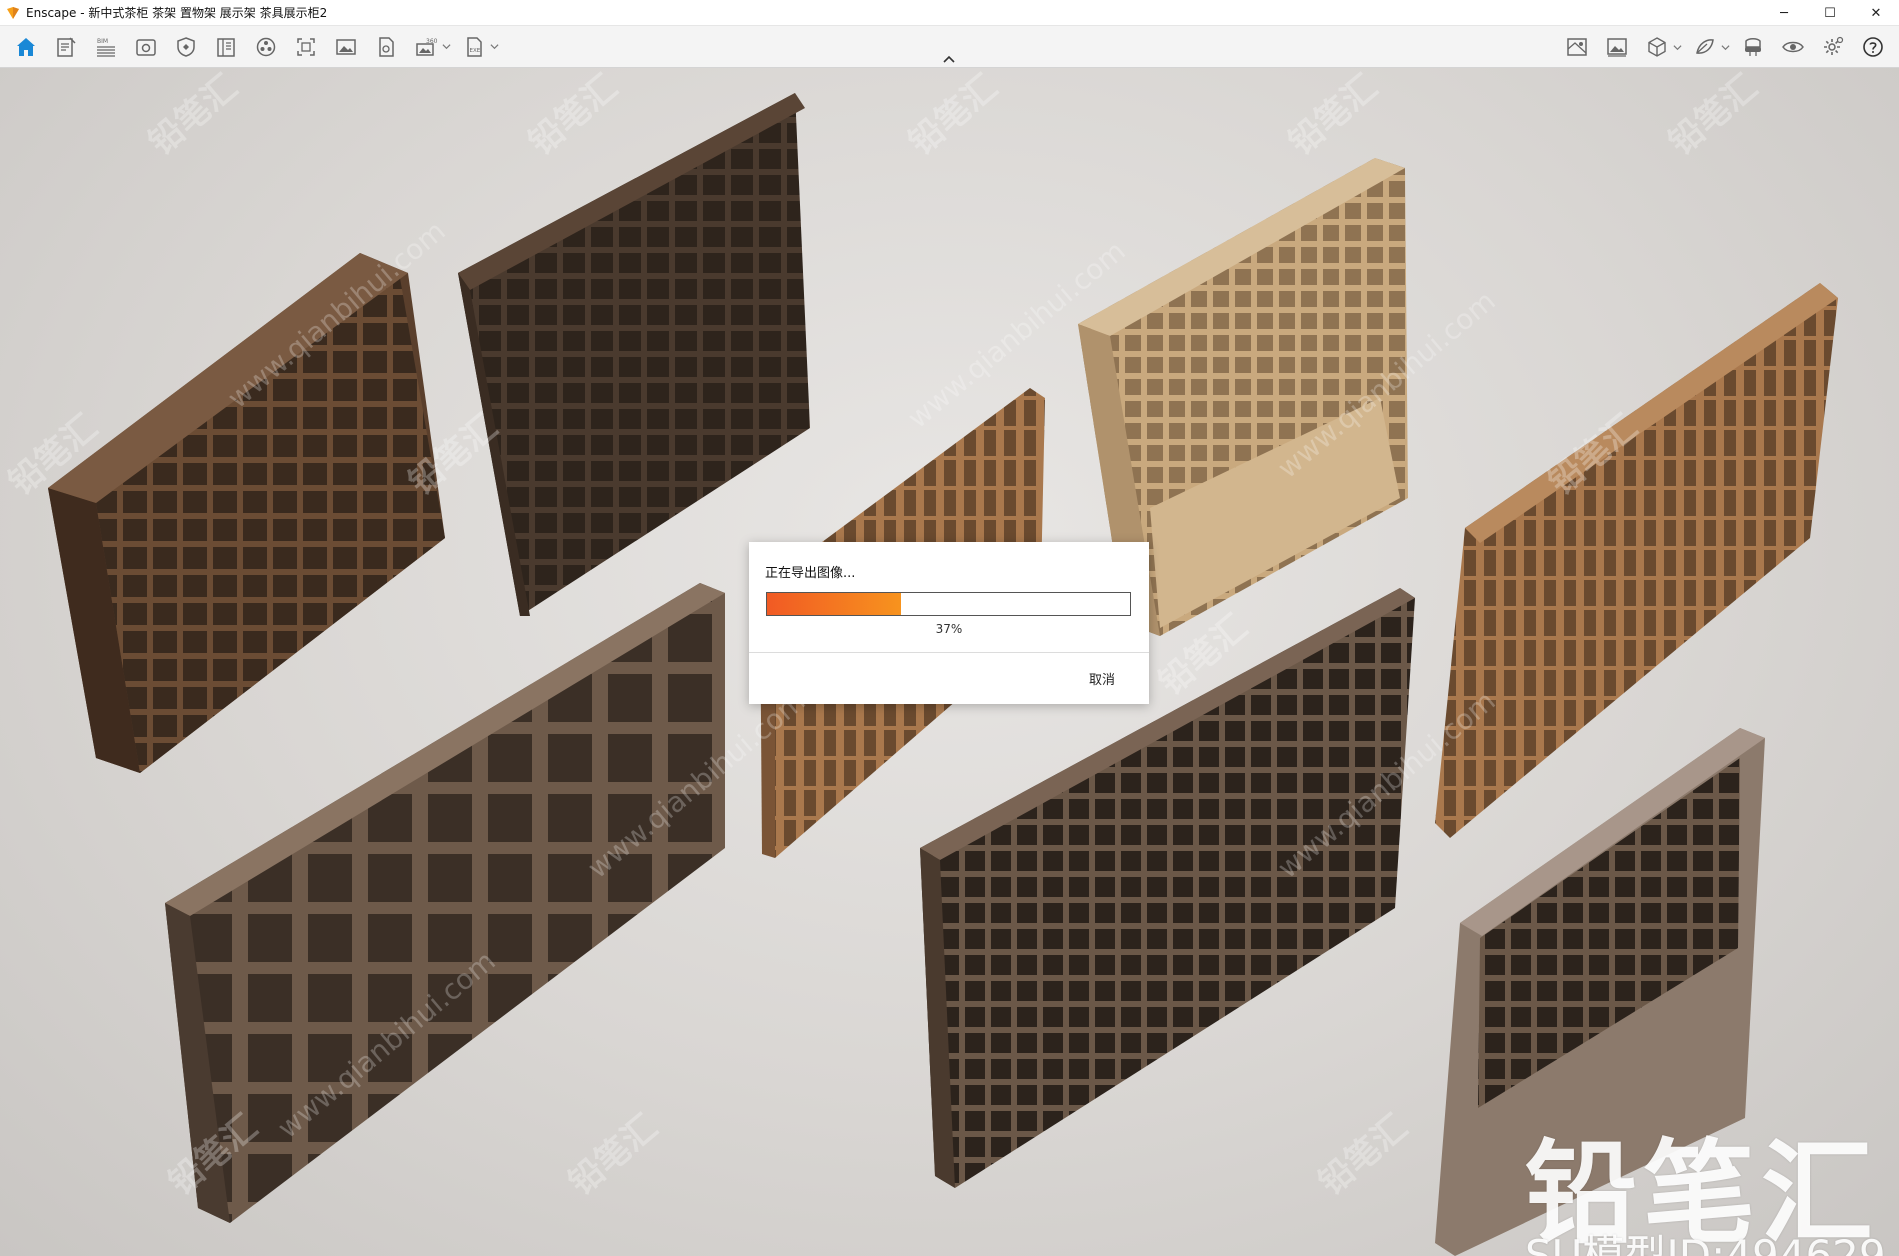 The height and width of the screenshot is (1256, 1899). I want to click on gallery-icon, so click(1617, 47).